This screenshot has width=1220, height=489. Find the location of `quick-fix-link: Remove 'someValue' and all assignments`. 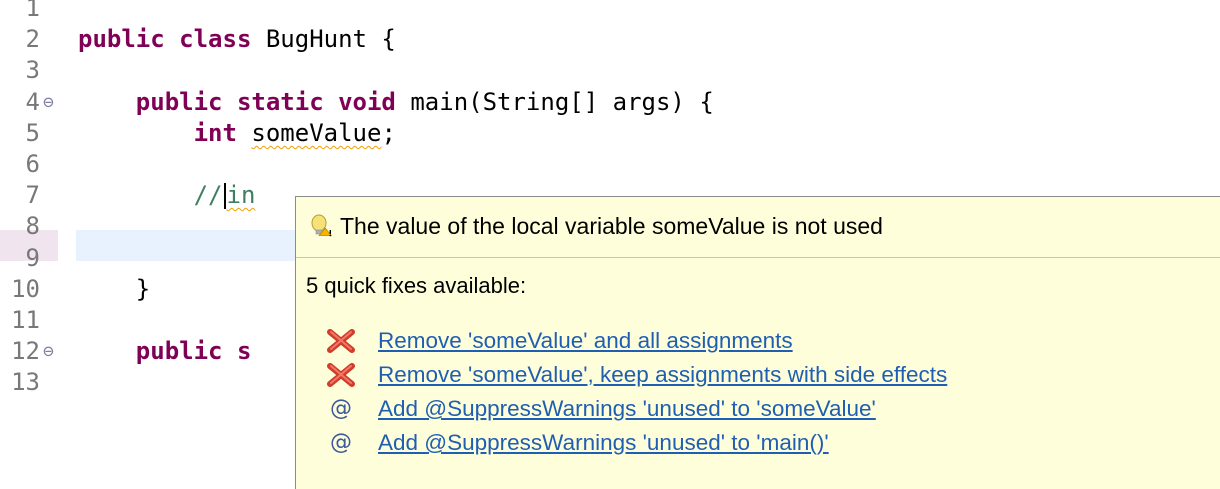

quick-fix-link: Remove 'someValue' and all assignments is located at coordinates (585, 341).